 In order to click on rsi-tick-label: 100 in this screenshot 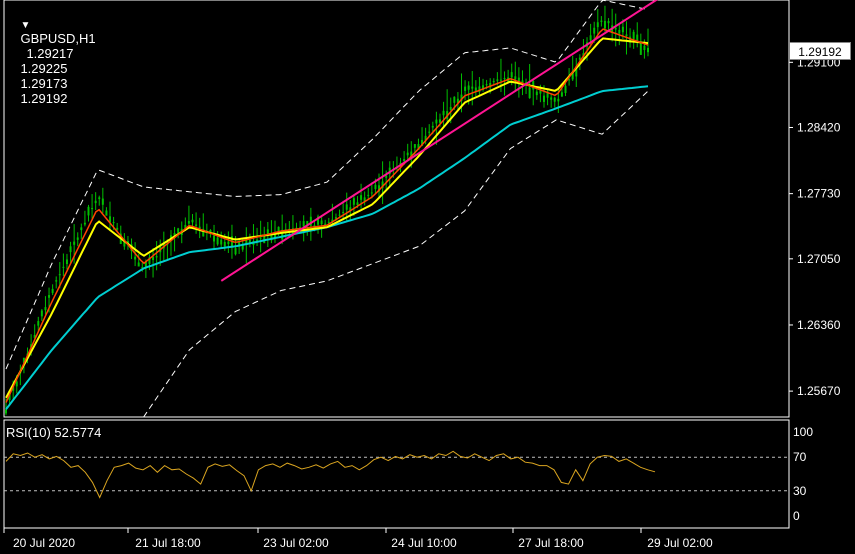, I will do `click(803, 432)`.